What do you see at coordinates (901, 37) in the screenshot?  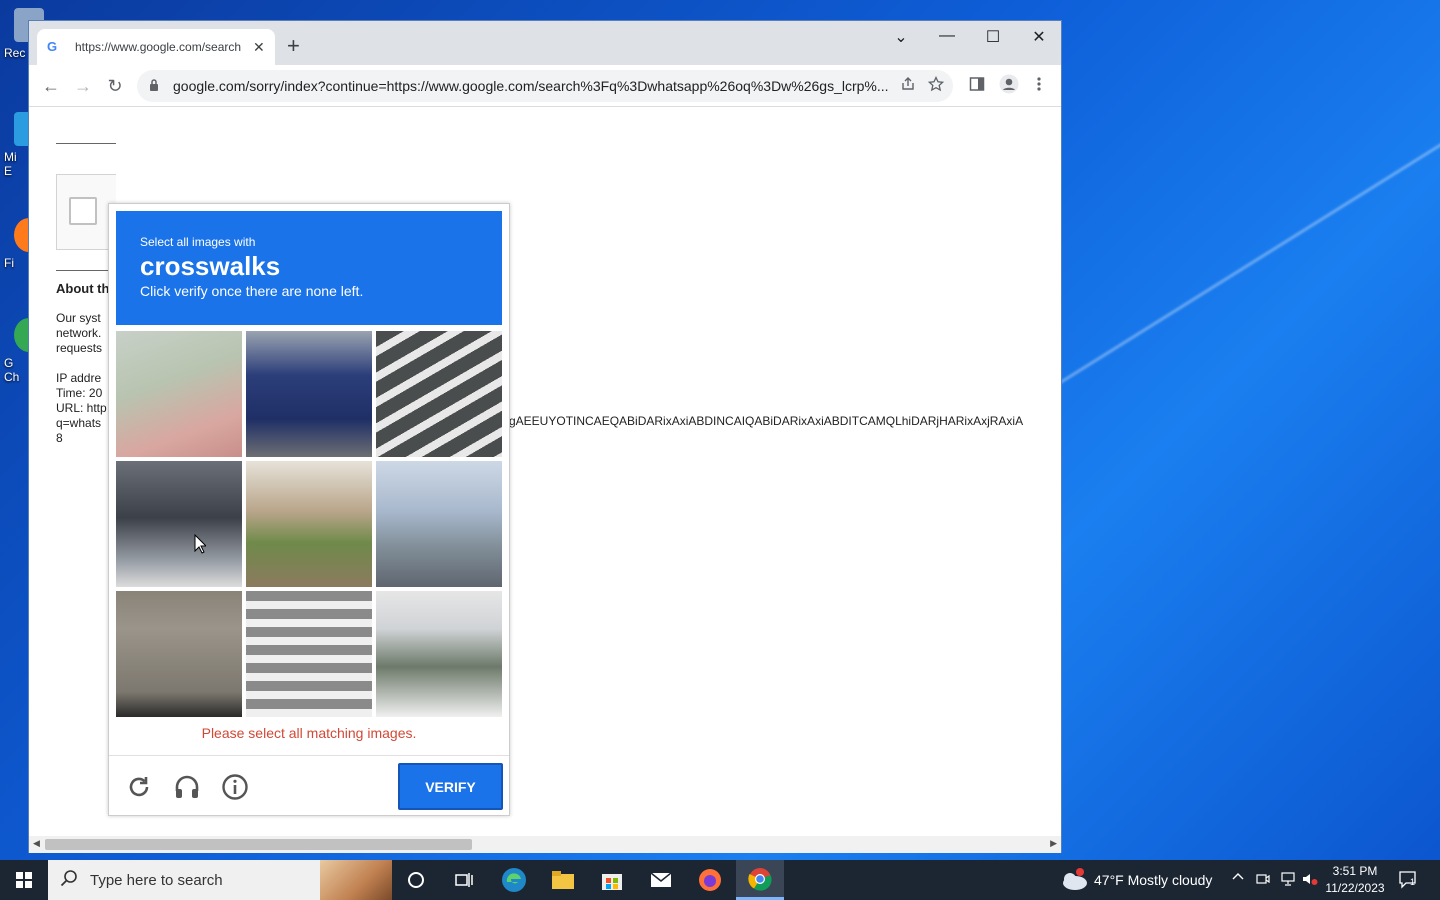 I see `tab-search-button: ⌄` at bounding box center [901, 37].